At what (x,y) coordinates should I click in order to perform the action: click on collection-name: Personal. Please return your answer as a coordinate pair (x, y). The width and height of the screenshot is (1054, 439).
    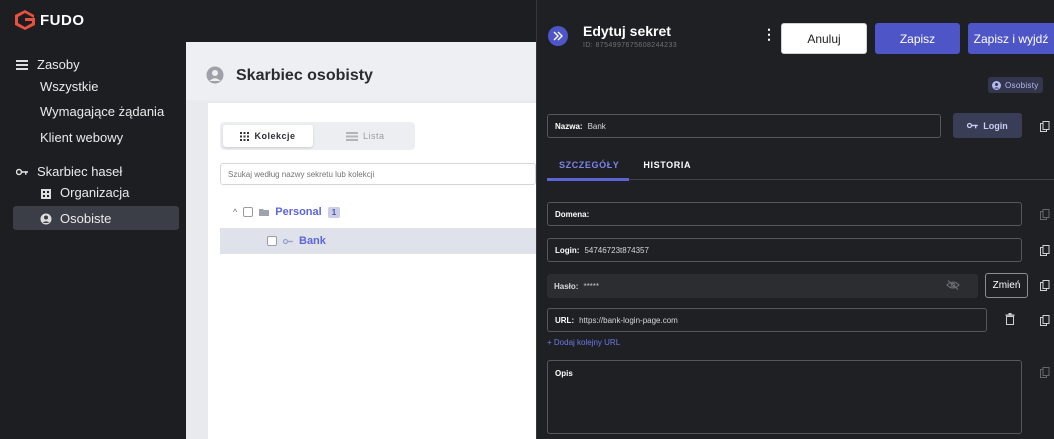
    Looking at the image, I should click on (298, 212).